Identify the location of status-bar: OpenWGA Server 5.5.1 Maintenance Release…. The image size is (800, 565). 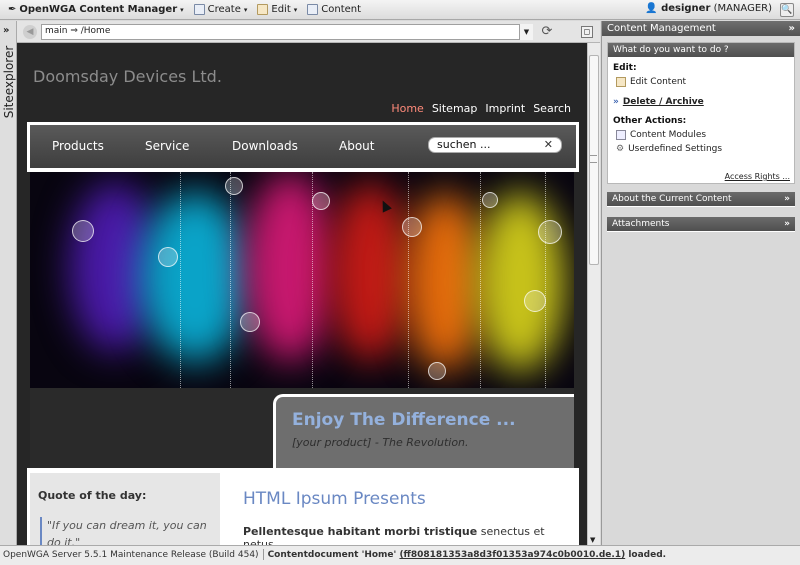
(400, 555).